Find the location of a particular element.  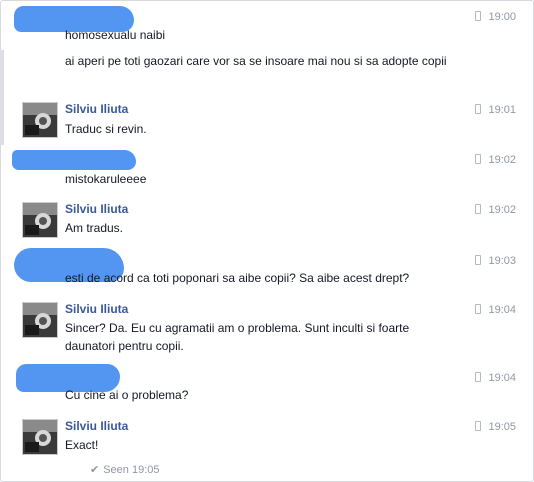

message-time: 19:01 is located at coordinates (495, 110).